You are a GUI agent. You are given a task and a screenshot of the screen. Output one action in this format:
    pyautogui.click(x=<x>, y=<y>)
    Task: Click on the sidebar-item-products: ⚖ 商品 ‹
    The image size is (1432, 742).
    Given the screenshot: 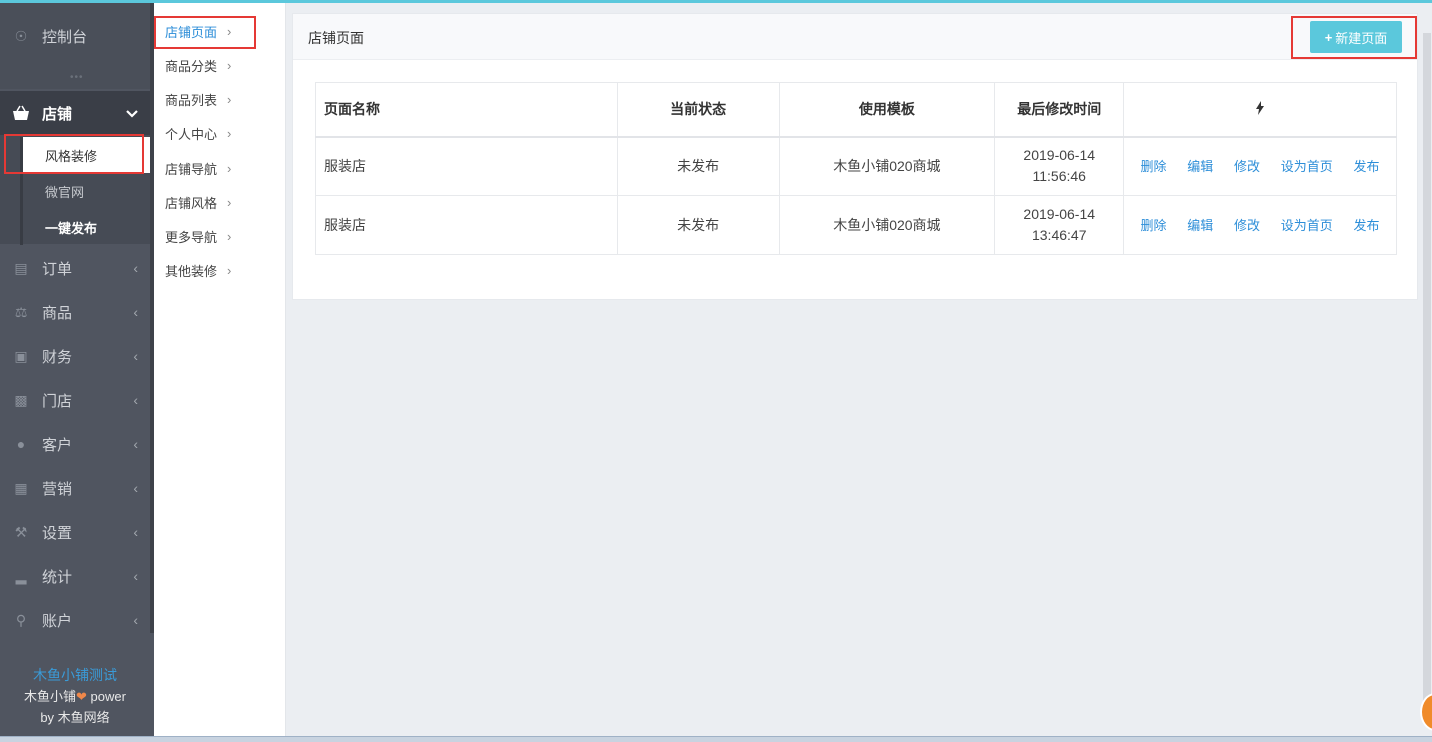 What is the action you would take?
    pyautogui.click(x=75, y=312)
    